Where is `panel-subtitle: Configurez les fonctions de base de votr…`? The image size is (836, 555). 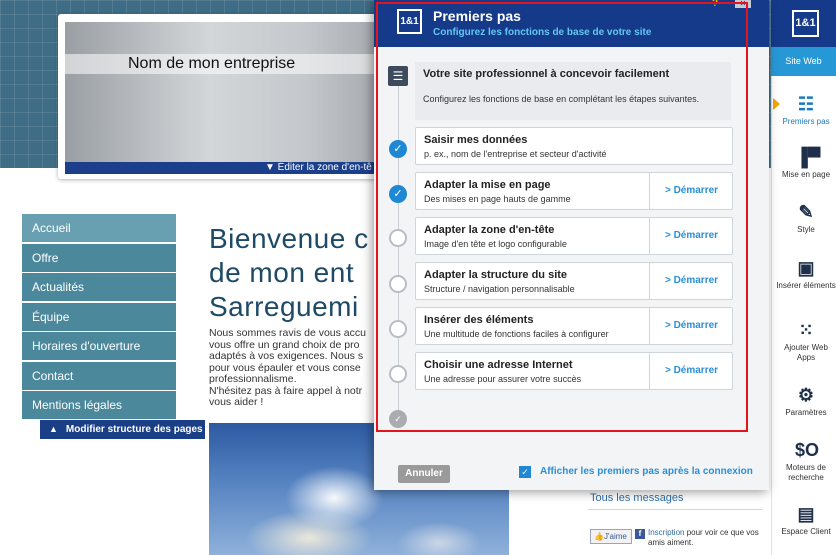 panel-subtitle: Configurez les fonctions de base de votr… is located at coordinates (542, 32).